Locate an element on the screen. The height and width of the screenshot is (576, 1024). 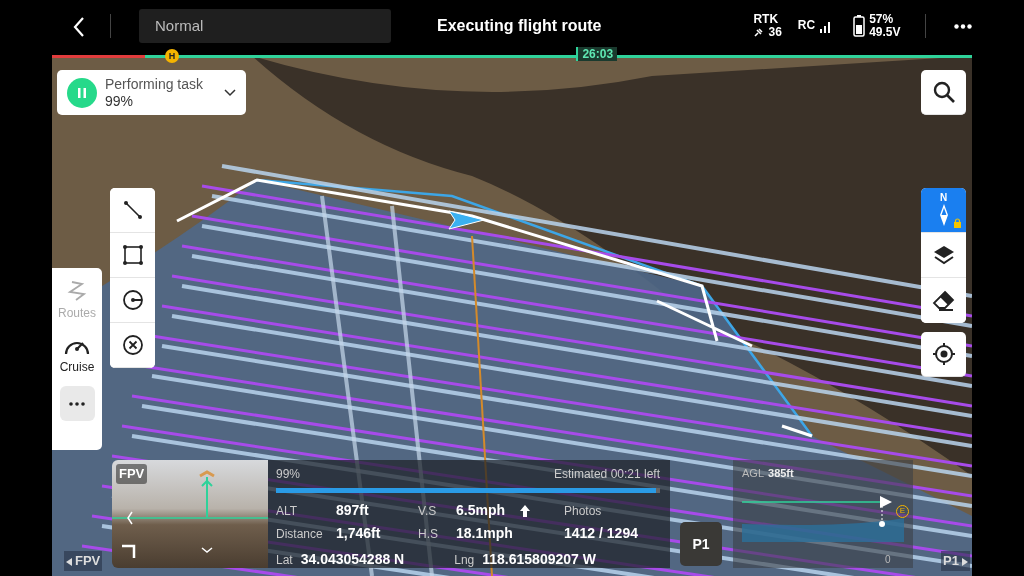
route-marker-label: FPV is located at coordinates (83, 561).